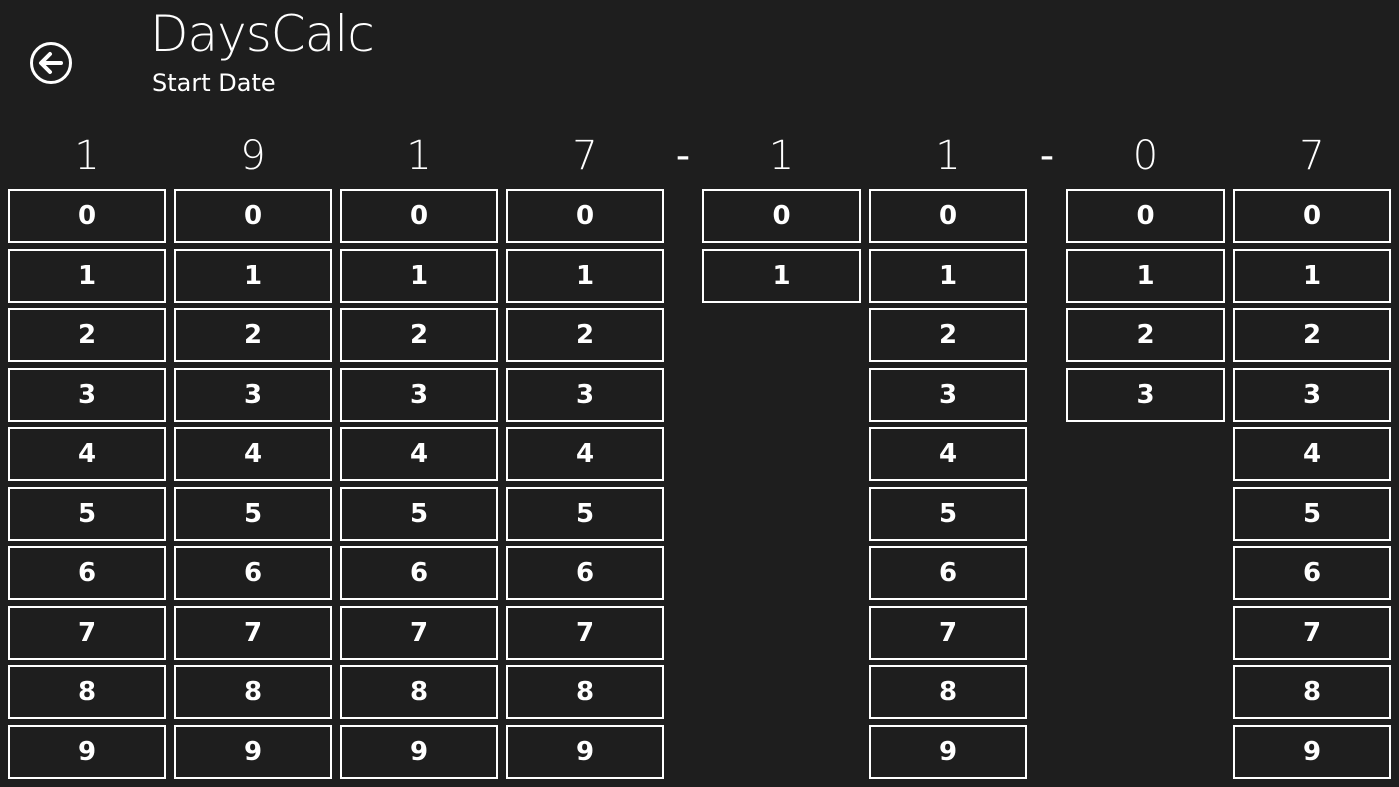  I want to click on app-title: DaysCalc, so click(262, 34).